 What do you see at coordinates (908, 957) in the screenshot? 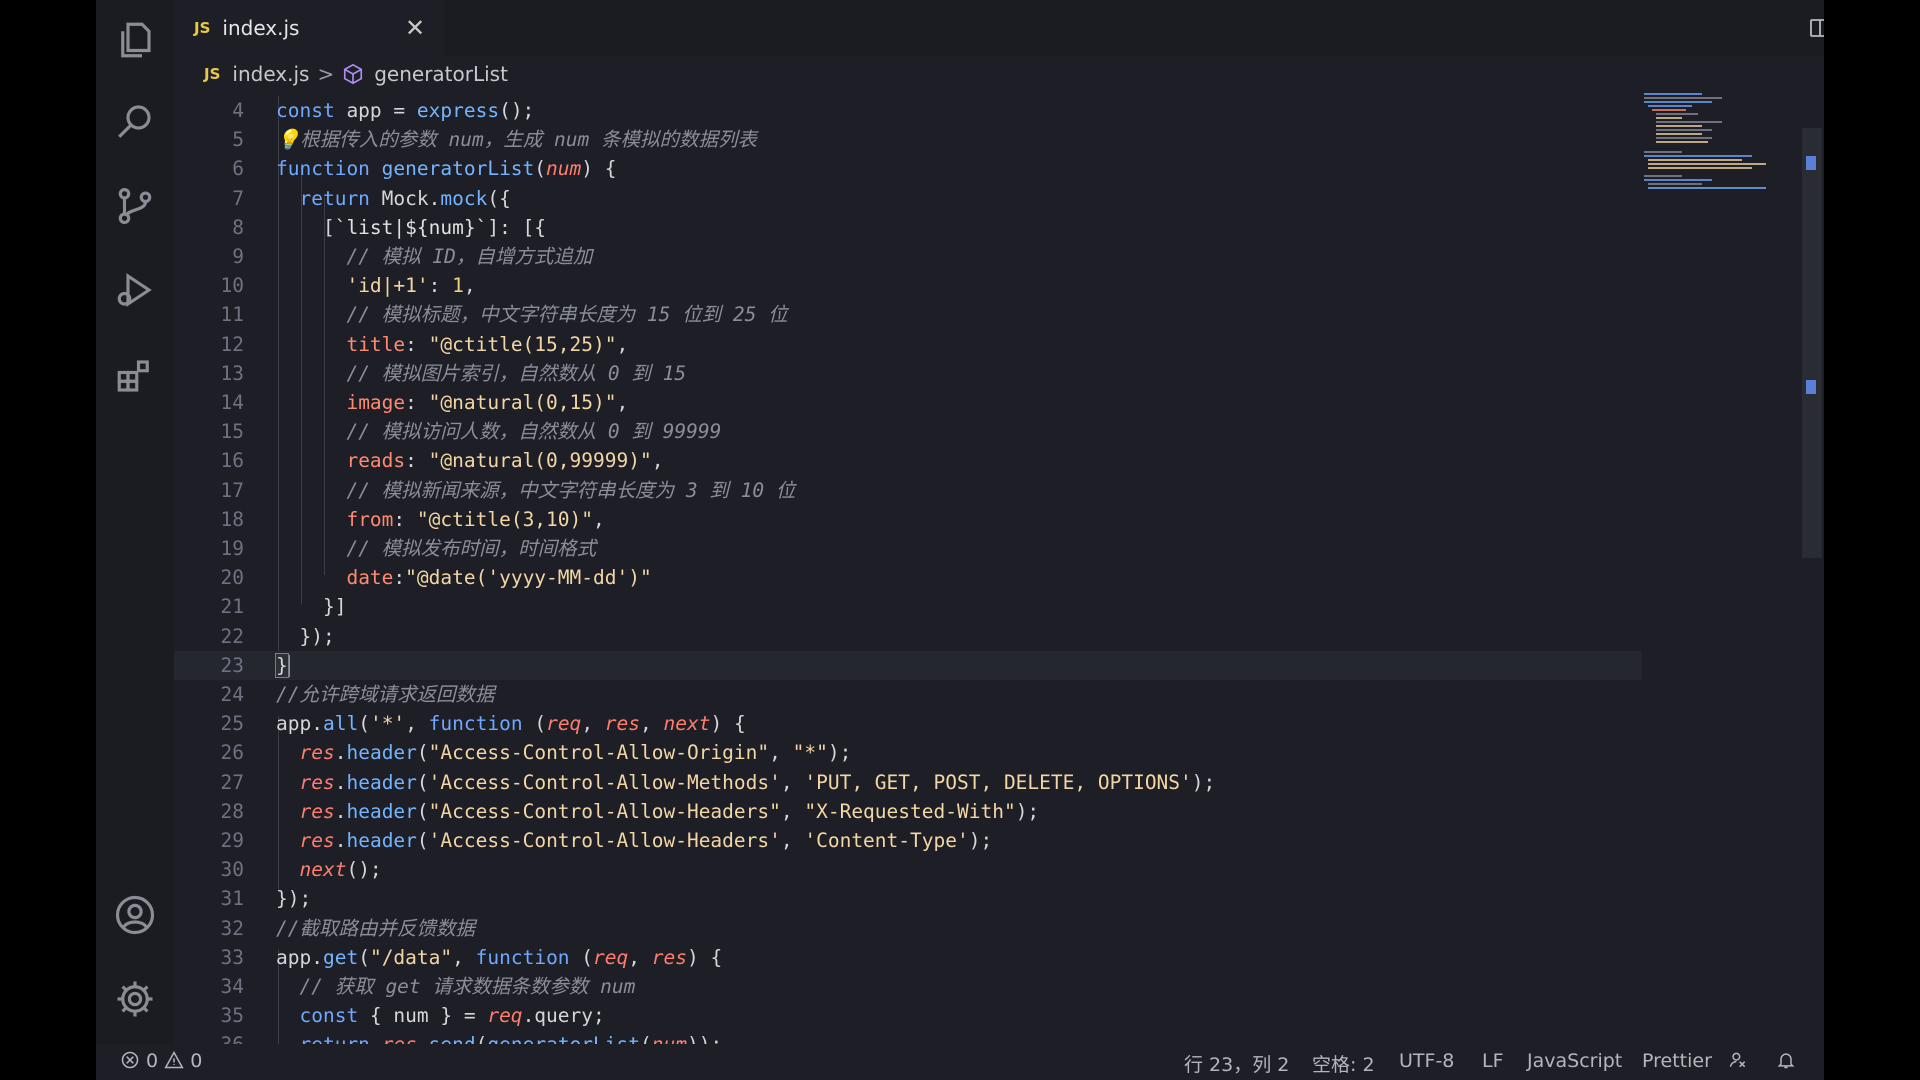
I see `code-line: 33 app.get("/data", function (req, res) {` at bounding box center [908, 957].